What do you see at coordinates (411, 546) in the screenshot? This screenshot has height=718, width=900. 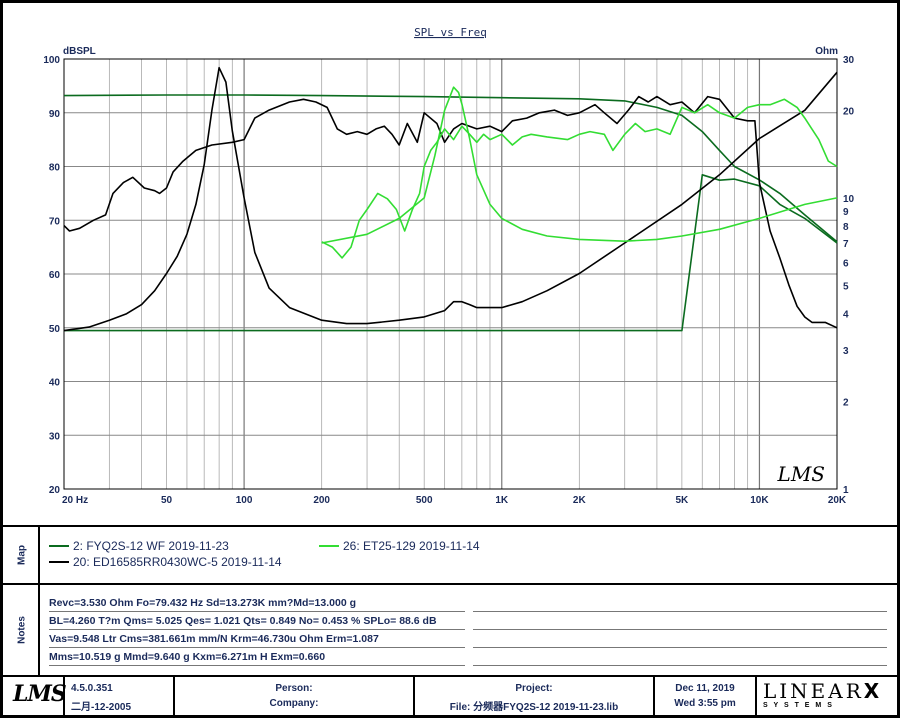 I see `legend-label: 26: ET25-129 2019-11-14` at bounding box center [411, 546].